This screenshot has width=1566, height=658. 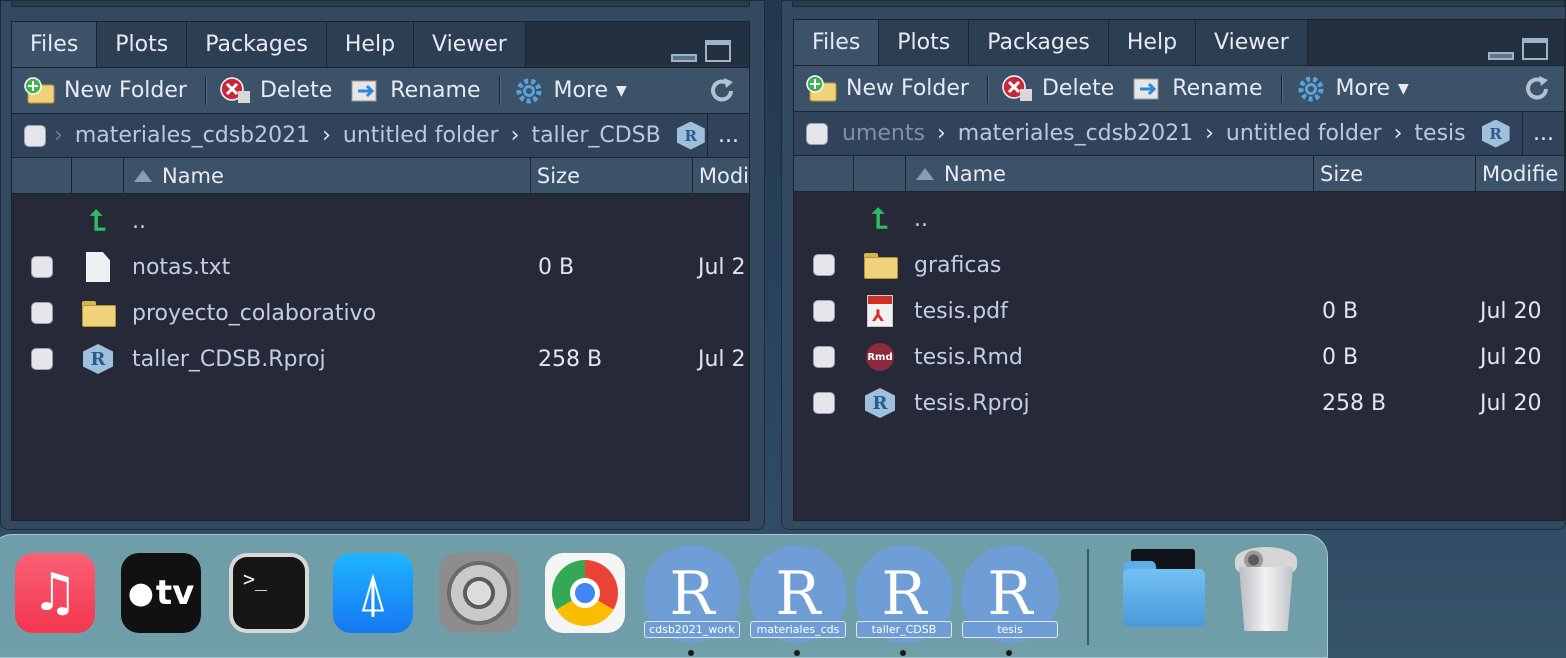 I want to click on chevron-right-icon: ›, so click(x=326, y=135).